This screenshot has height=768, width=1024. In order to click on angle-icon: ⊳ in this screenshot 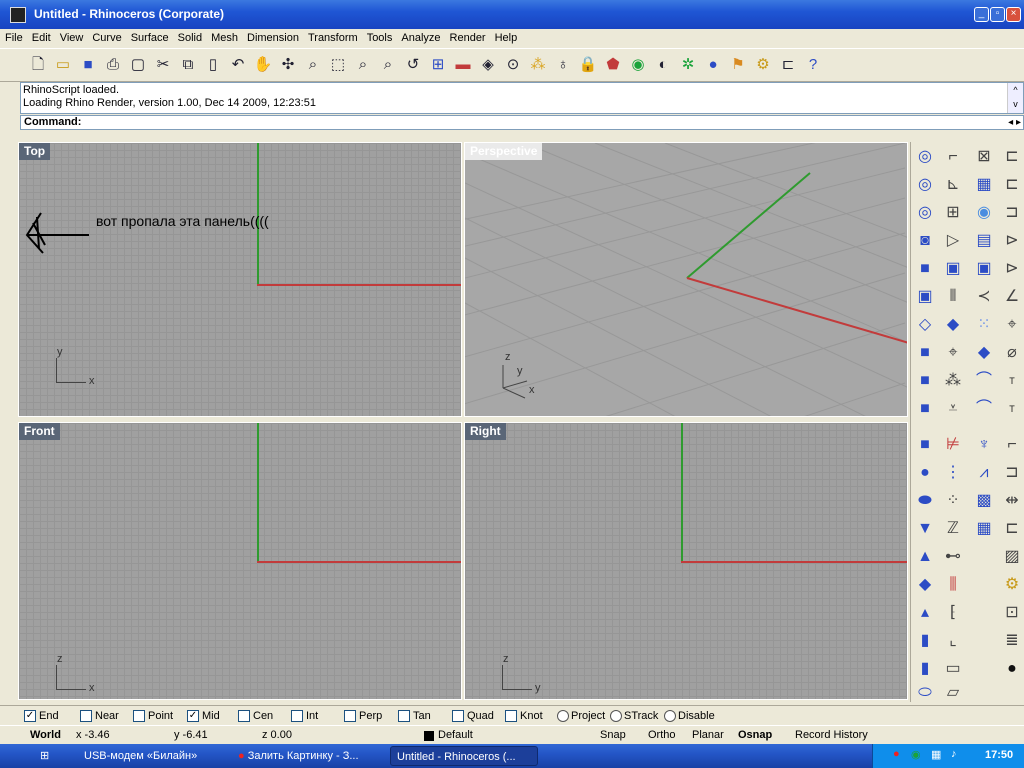, I will do `click(1012, 241)`.